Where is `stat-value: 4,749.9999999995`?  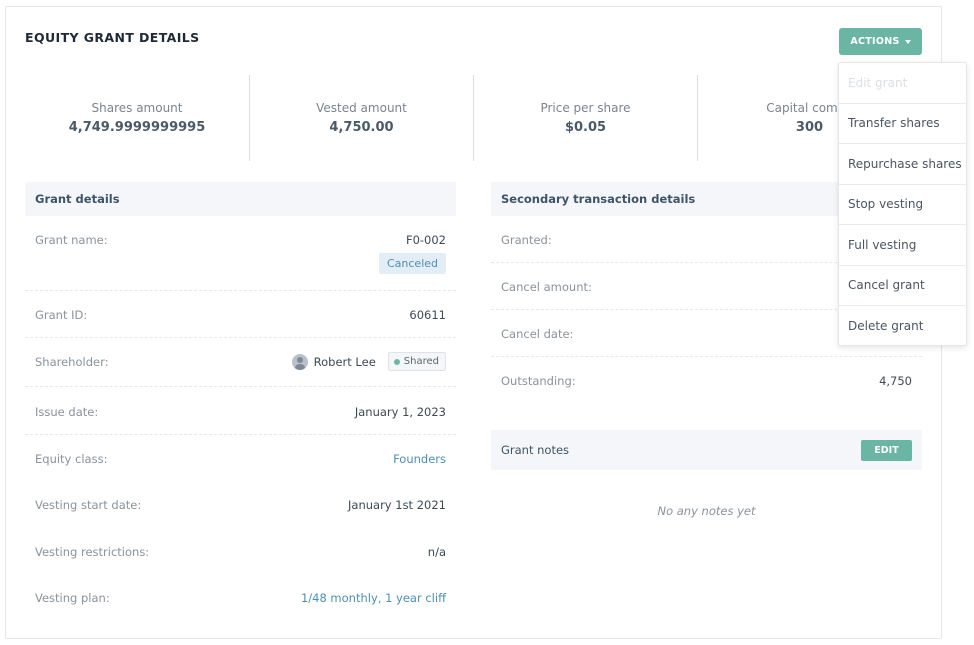 stat-value: 4,749.9999999995 is located at coordinates (137, 127).